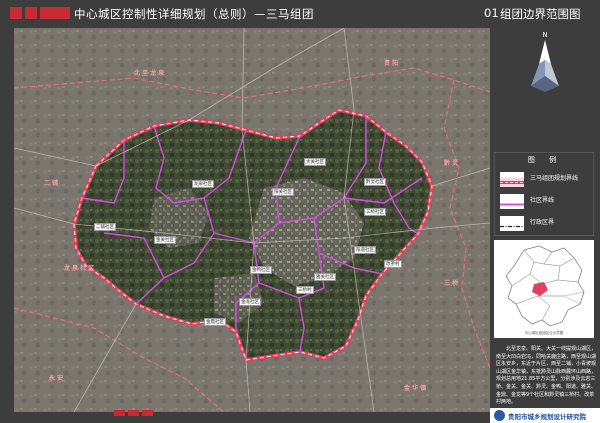 The height and width of the screenshot is (423, 600). I want to click on sheet-subtitle-text: 组团边界范围图, so click(540, 14).